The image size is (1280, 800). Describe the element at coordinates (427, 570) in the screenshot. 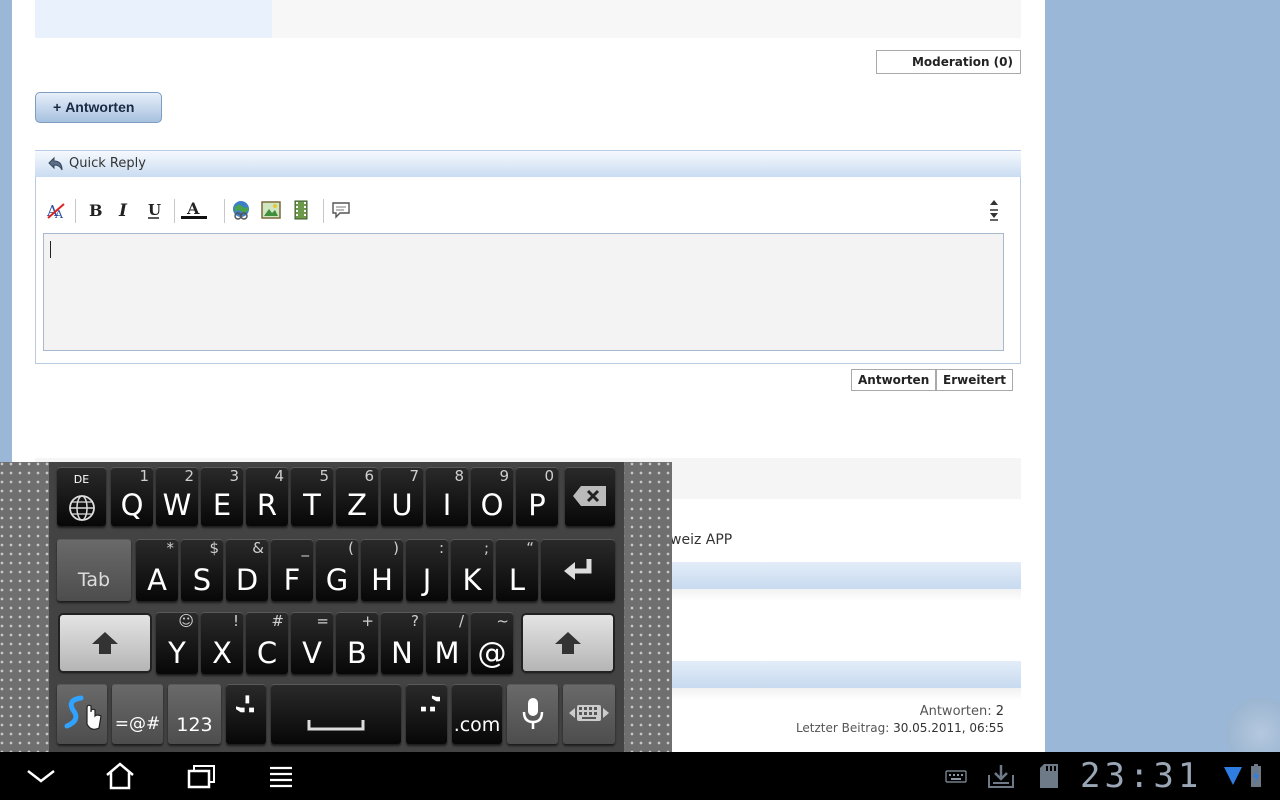

I see `key-j: :J` at that location.